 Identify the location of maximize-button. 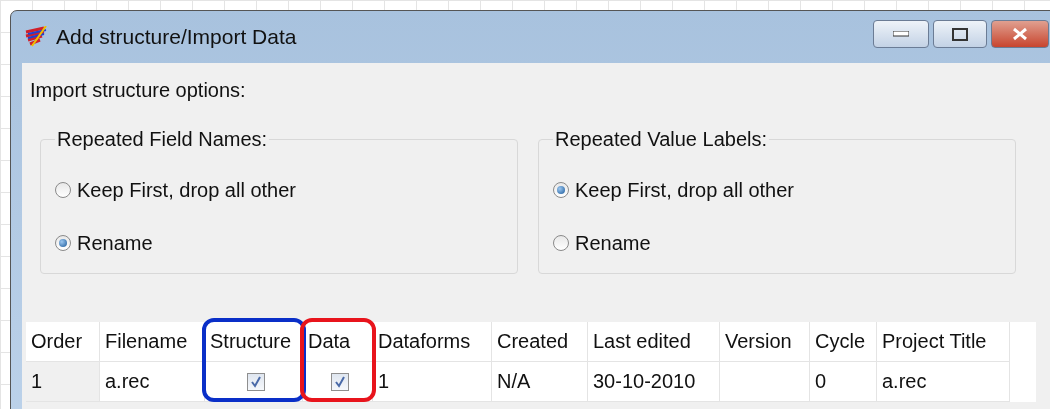
(960, 34).